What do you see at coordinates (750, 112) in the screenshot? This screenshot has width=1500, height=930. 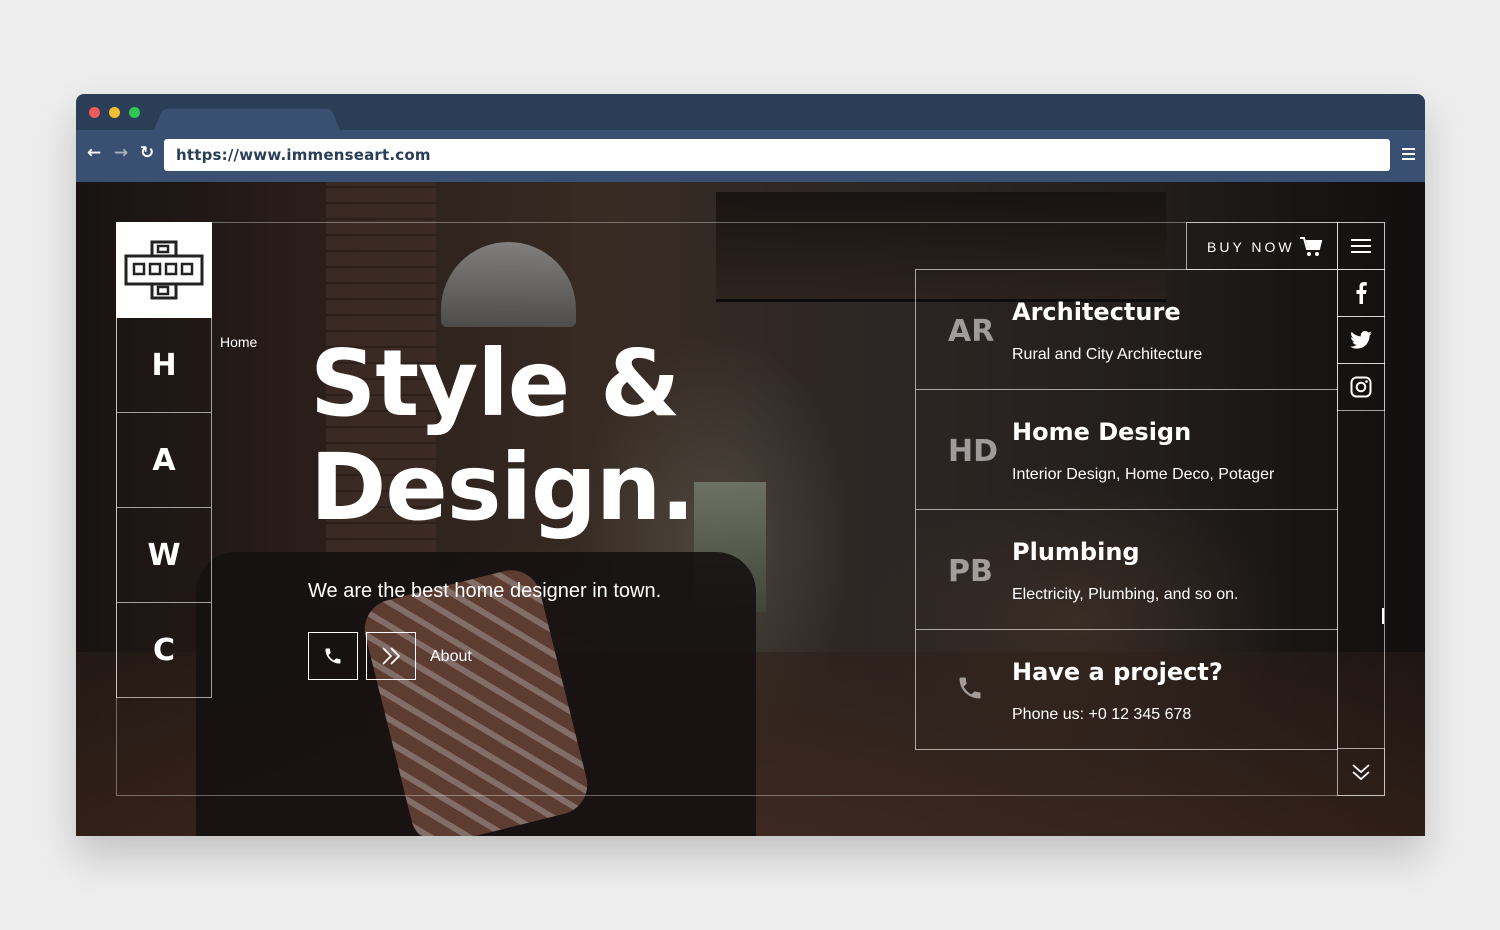 I see `browser-titlebar` at bounding box center [750, 112].